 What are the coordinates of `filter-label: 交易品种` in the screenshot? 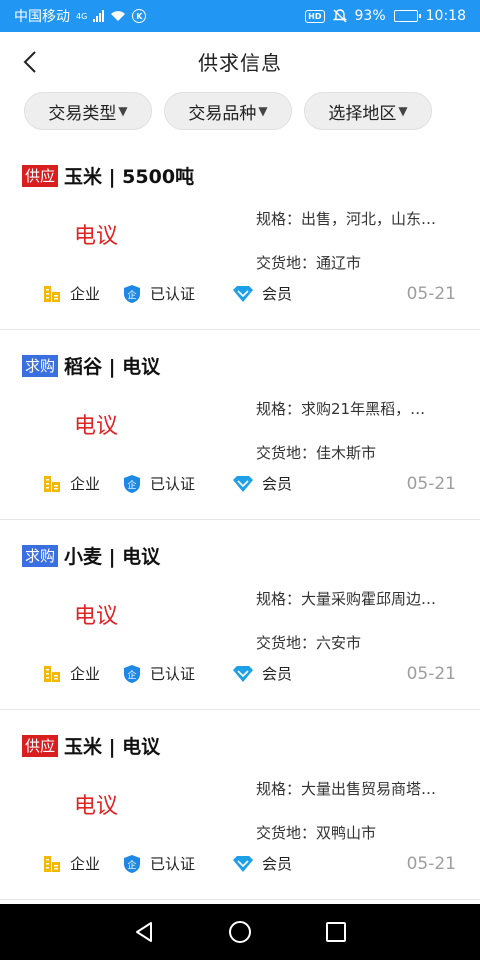 It's located at (222, 113).